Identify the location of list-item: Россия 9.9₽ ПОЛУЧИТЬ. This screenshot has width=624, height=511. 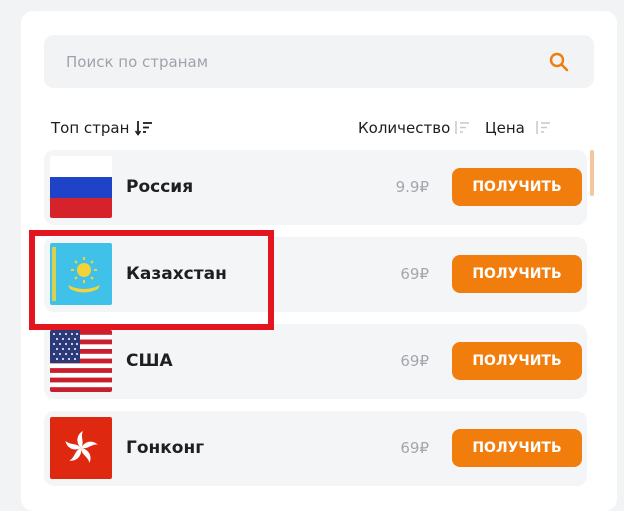
(315, 187).